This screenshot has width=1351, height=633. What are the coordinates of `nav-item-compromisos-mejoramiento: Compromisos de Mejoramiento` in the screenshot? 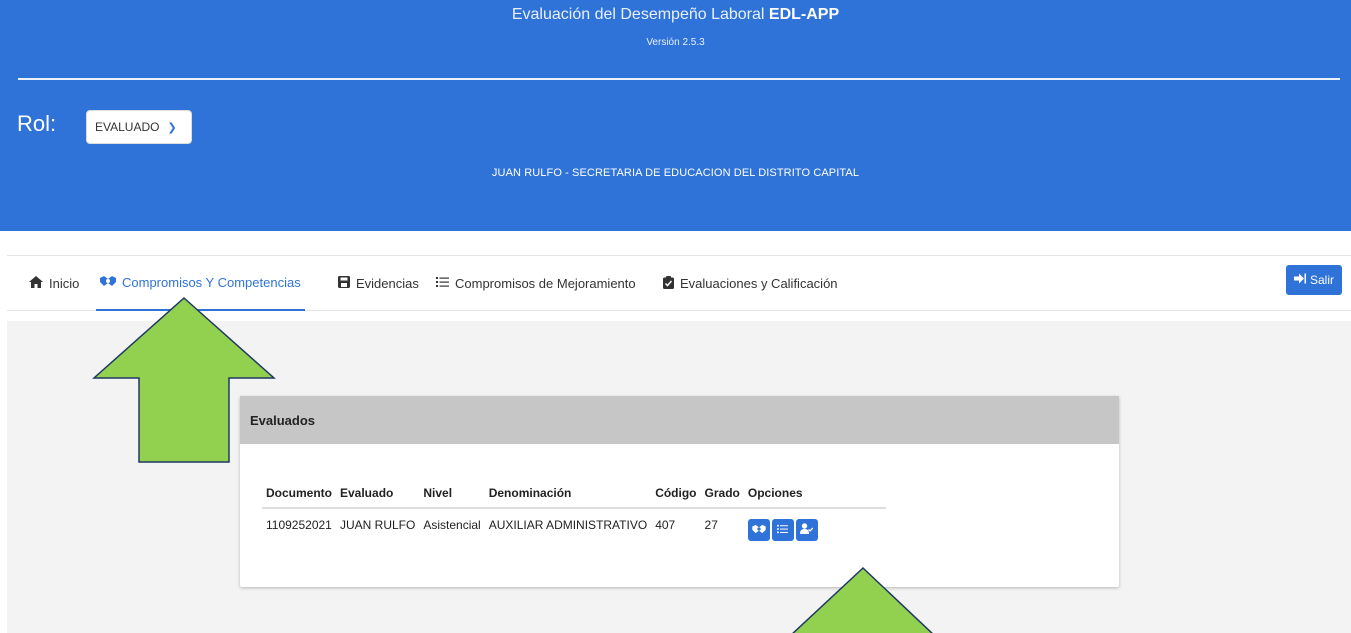 It's located at (536, 283).